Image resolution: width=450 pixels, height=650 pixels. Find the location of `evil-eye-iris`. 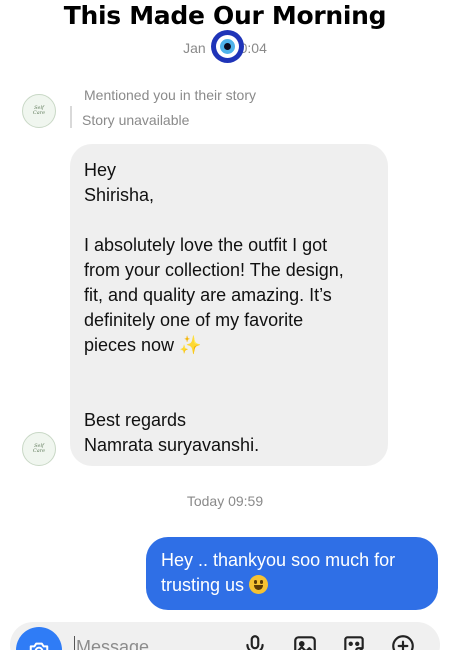

evil-eye-iris is located at coordinates (227, 46).